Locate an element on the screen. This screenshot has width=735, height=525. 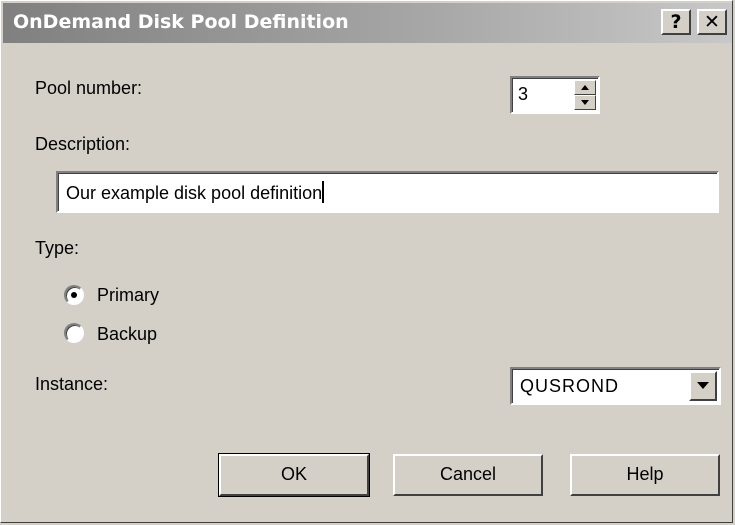
arrow-up-icon is located at coordinates (585, 87).